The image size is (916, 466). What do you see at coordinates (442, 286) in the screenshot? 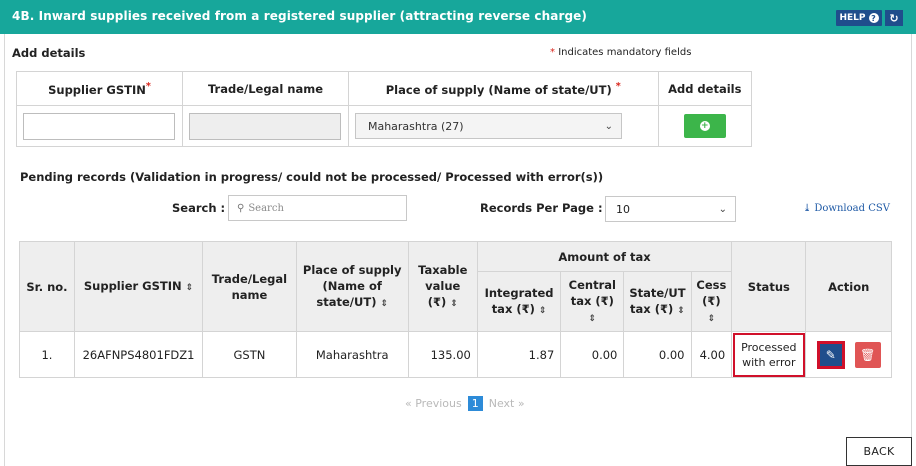
I see `th-taxable-value: Taxable value (₹) ⇕` at bounding box center [442, 286].